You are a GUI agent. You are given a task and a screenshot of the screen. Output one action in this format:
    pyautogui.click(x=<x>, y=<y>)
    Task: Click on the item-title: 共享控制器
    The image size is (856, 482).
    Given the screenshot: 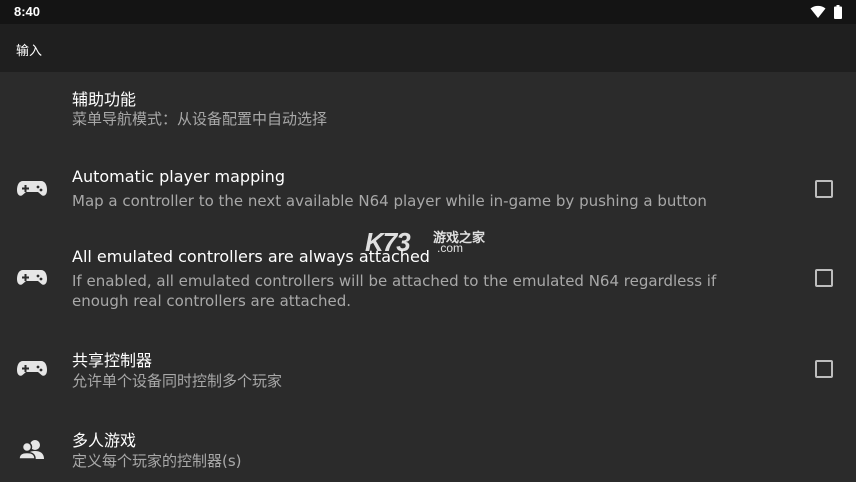 What is the action you would take?
    pyautogui.click(x=112, y=360)
    